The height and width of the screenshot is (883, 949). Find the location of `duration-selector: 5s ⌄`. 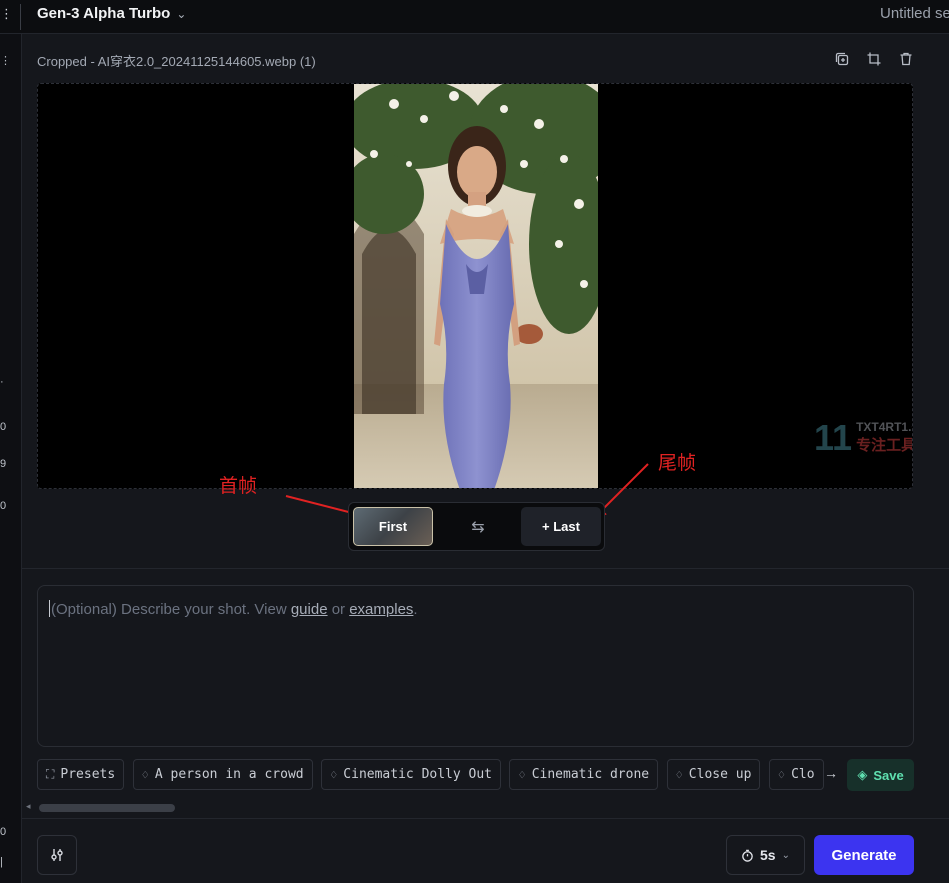

duration-selector: 5s ⌄ is located at coordinates (765, 855).